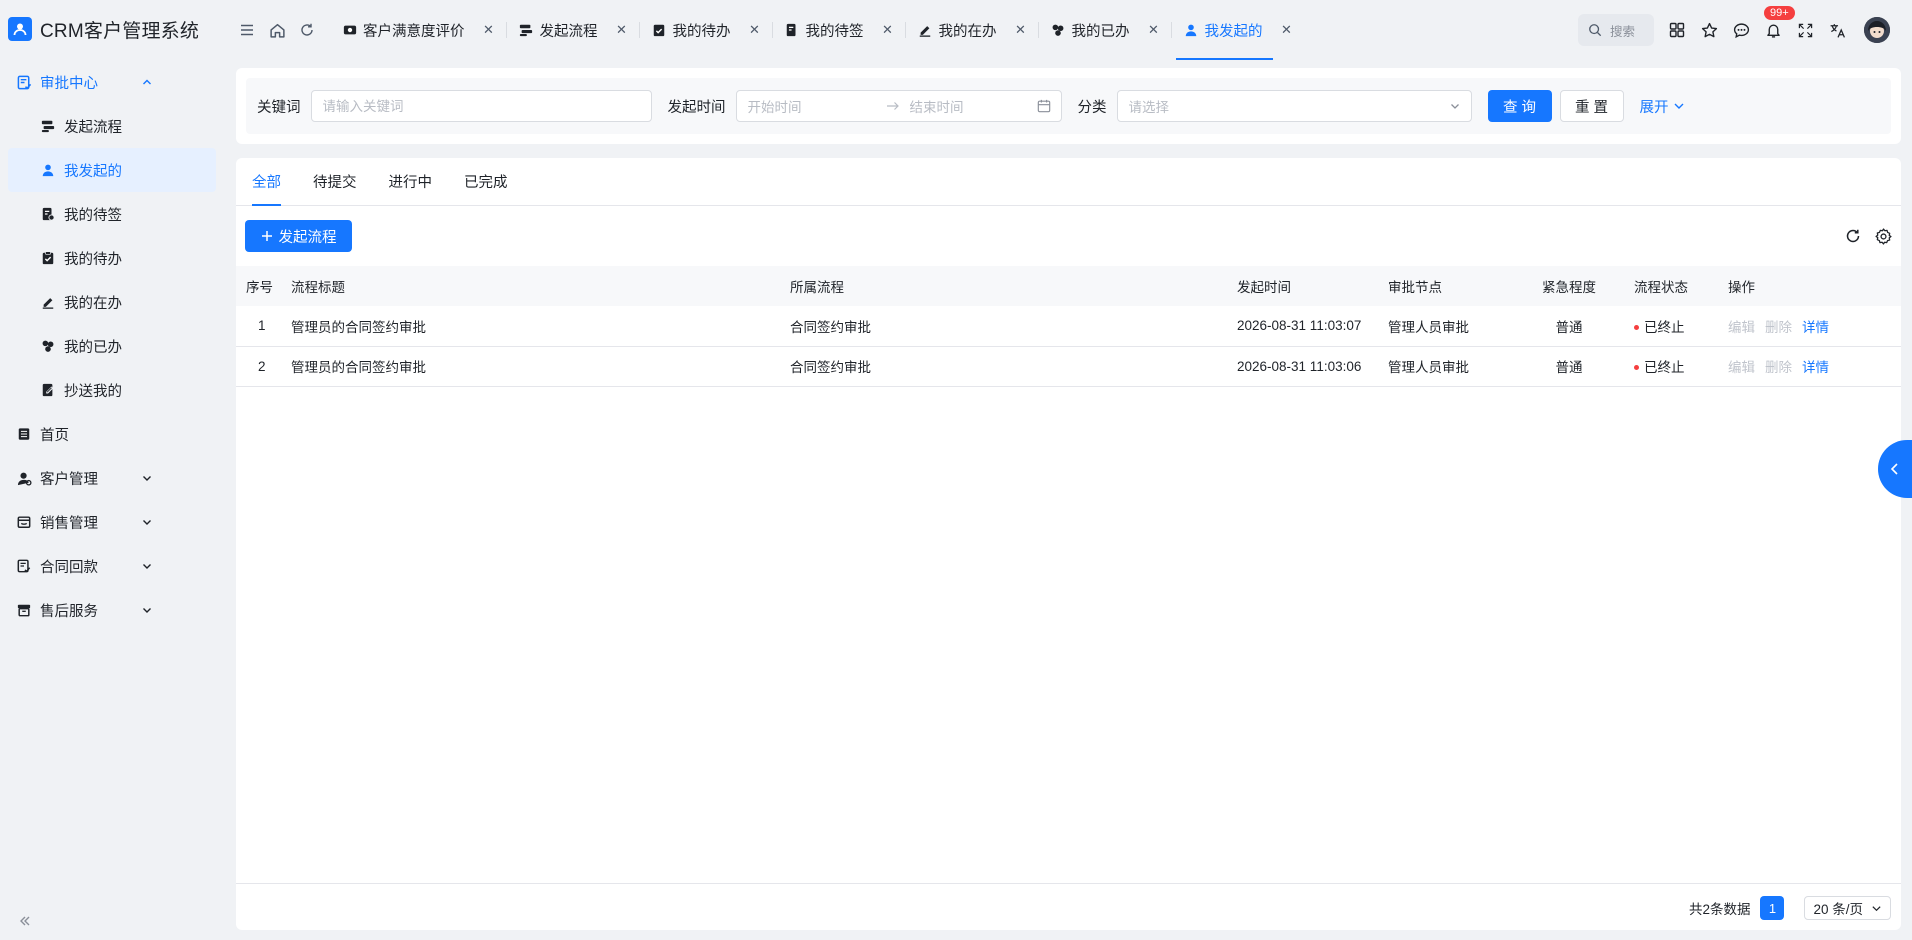  What do you see at coordinates (975, 106) in the screenshot?
I see `end-time-placeholder: 结束时间` at bounding box center [975, 106].